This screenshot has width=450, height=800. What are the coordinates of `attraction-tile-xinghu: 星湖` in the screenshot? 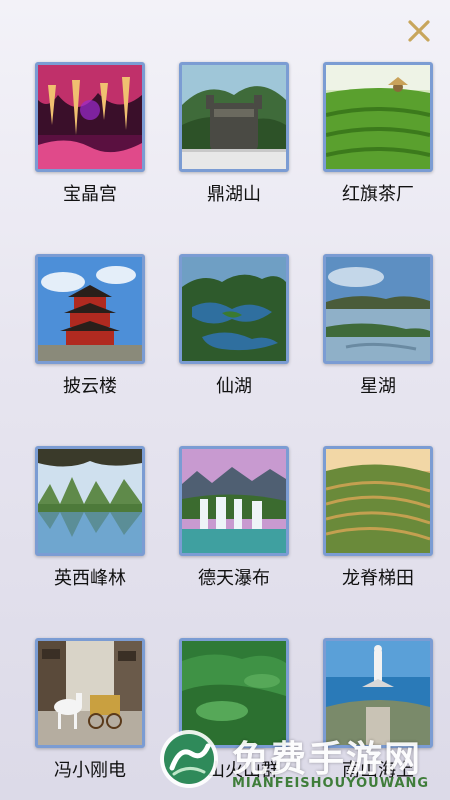 It's located at (378, 326).